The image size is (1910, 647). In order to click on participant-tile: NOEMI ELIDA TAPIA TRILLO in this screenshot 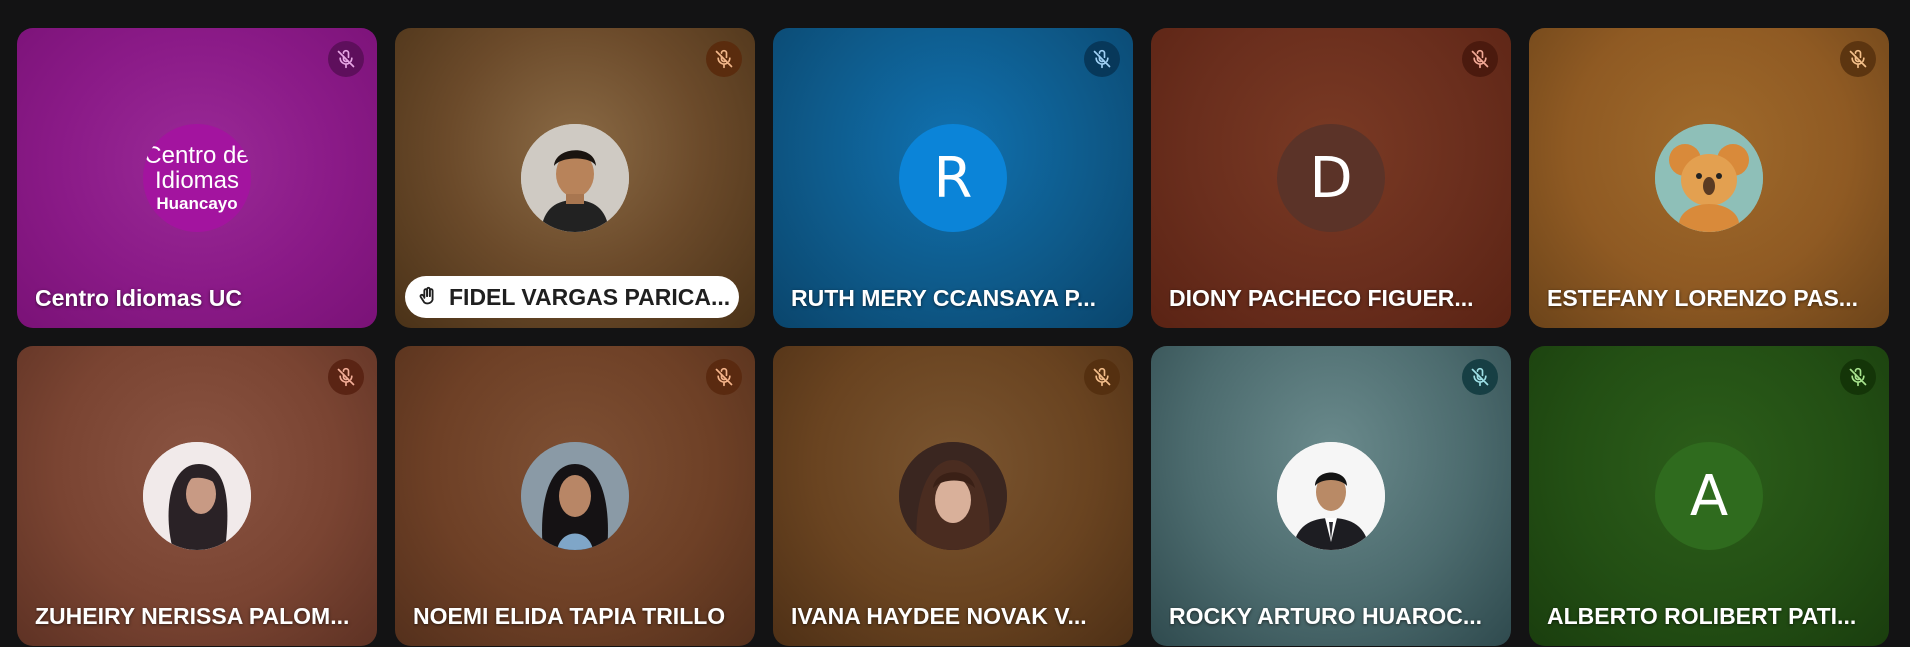, I will do `click(575, 496)`.